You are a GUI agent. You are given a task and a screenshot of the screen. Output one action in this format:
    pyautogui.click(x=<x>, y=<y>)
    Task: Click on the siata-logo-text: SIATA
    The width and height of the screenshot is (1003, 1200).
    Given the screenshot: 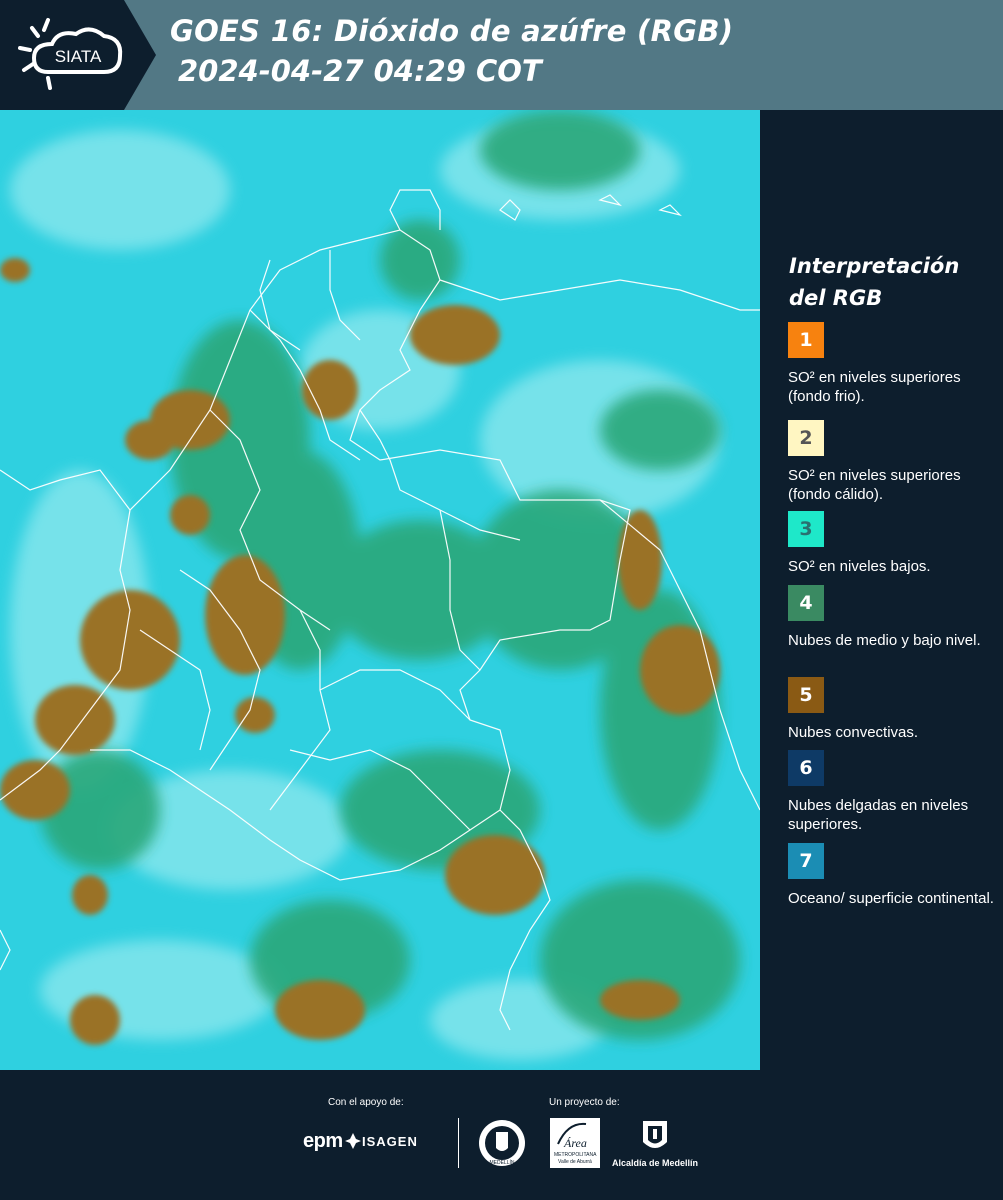 What is the action you would take?
    pyautogui.click(x=78, y=56)
    